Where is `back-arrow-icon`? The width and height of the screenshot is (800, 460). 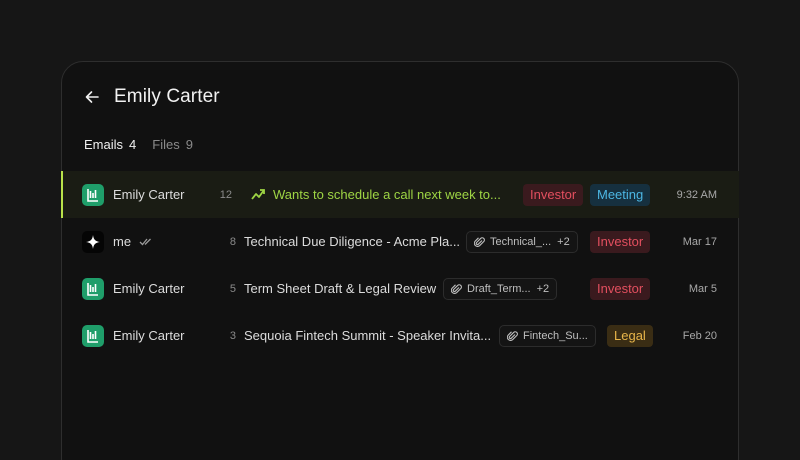
back-arrow-icon is located at coordinates (92, 97).